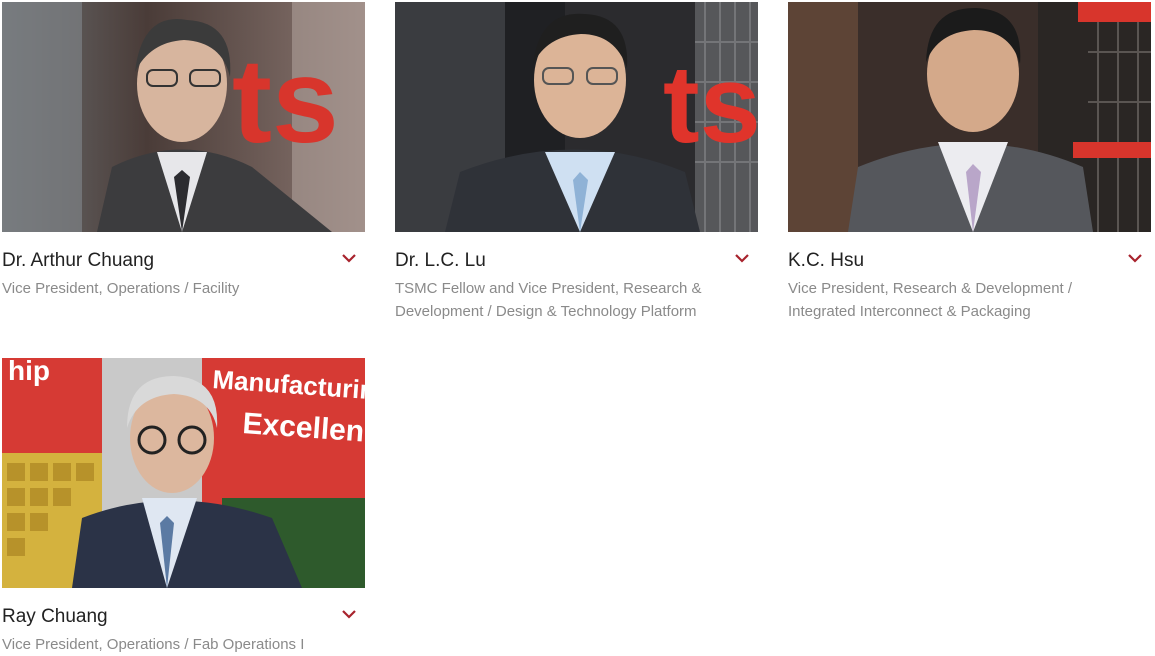  What do you see at coordinates (183, 617) in the screenshot?
I see `name-row: Ray Chuang` at bounding box center [183, 617].